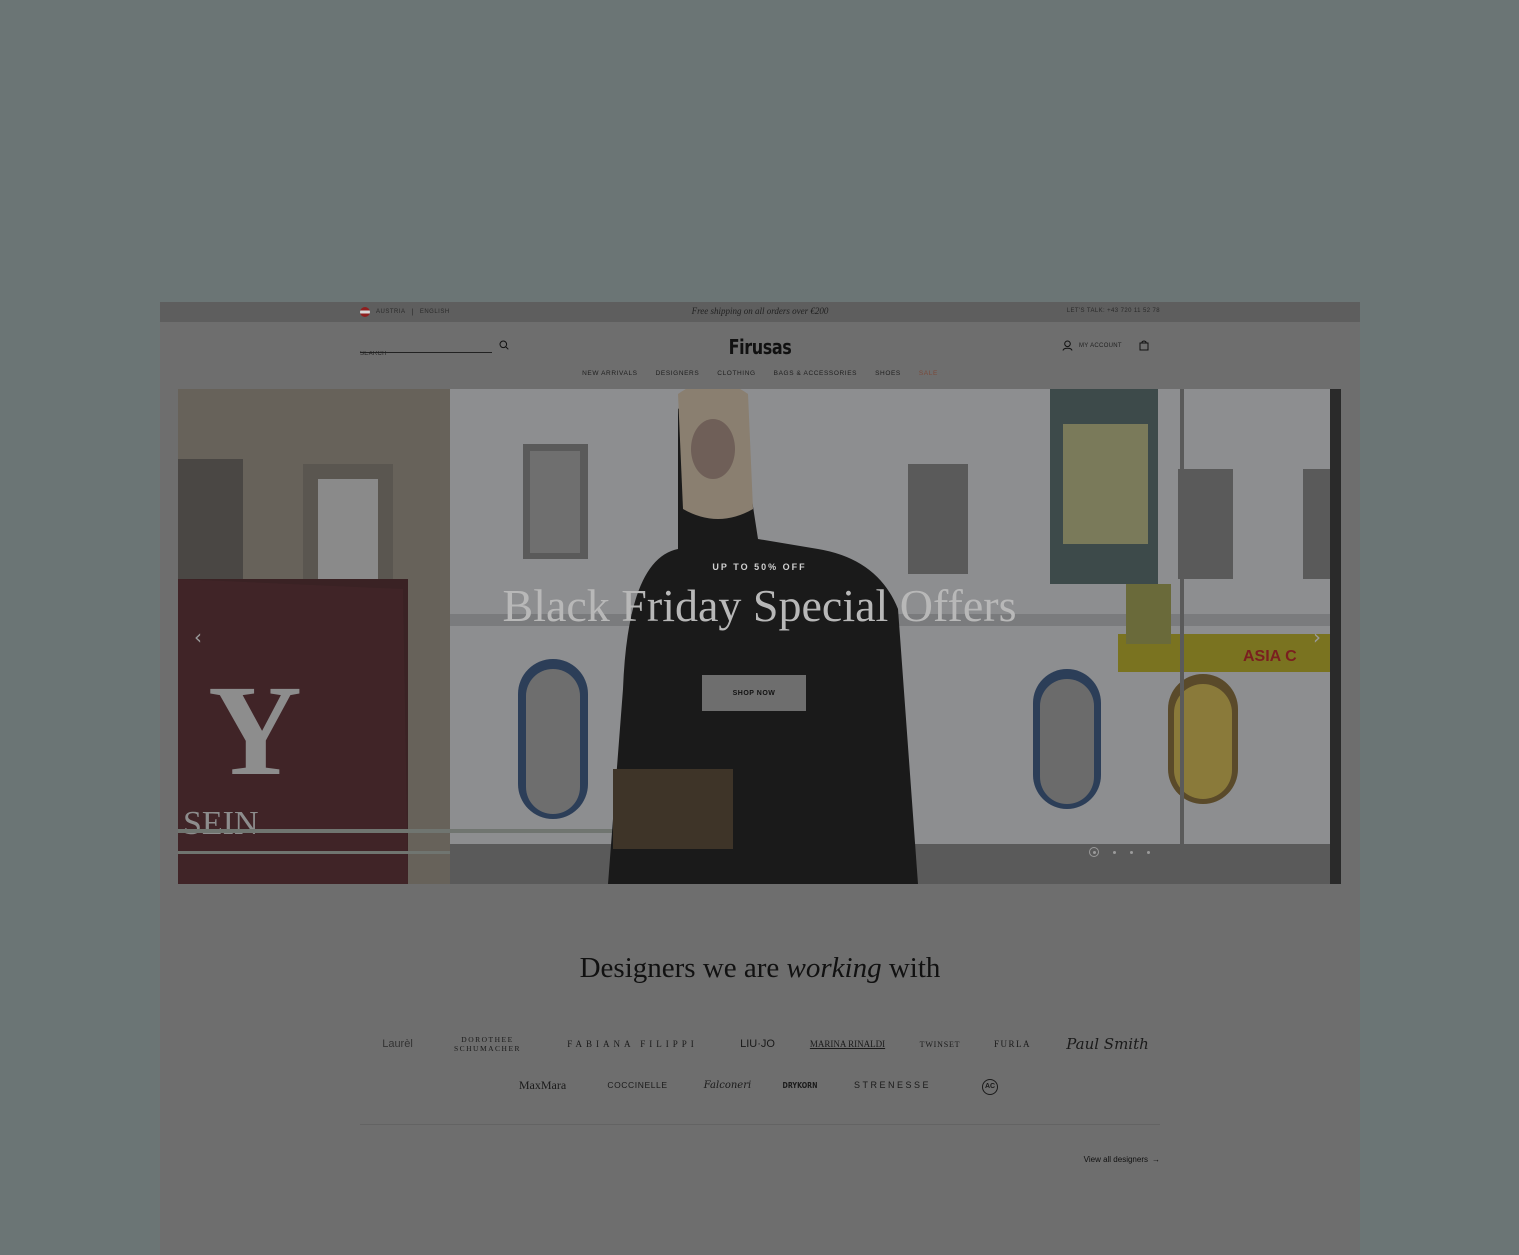  I want to click on view-all-label: View all designers, so click(1115, 1159).